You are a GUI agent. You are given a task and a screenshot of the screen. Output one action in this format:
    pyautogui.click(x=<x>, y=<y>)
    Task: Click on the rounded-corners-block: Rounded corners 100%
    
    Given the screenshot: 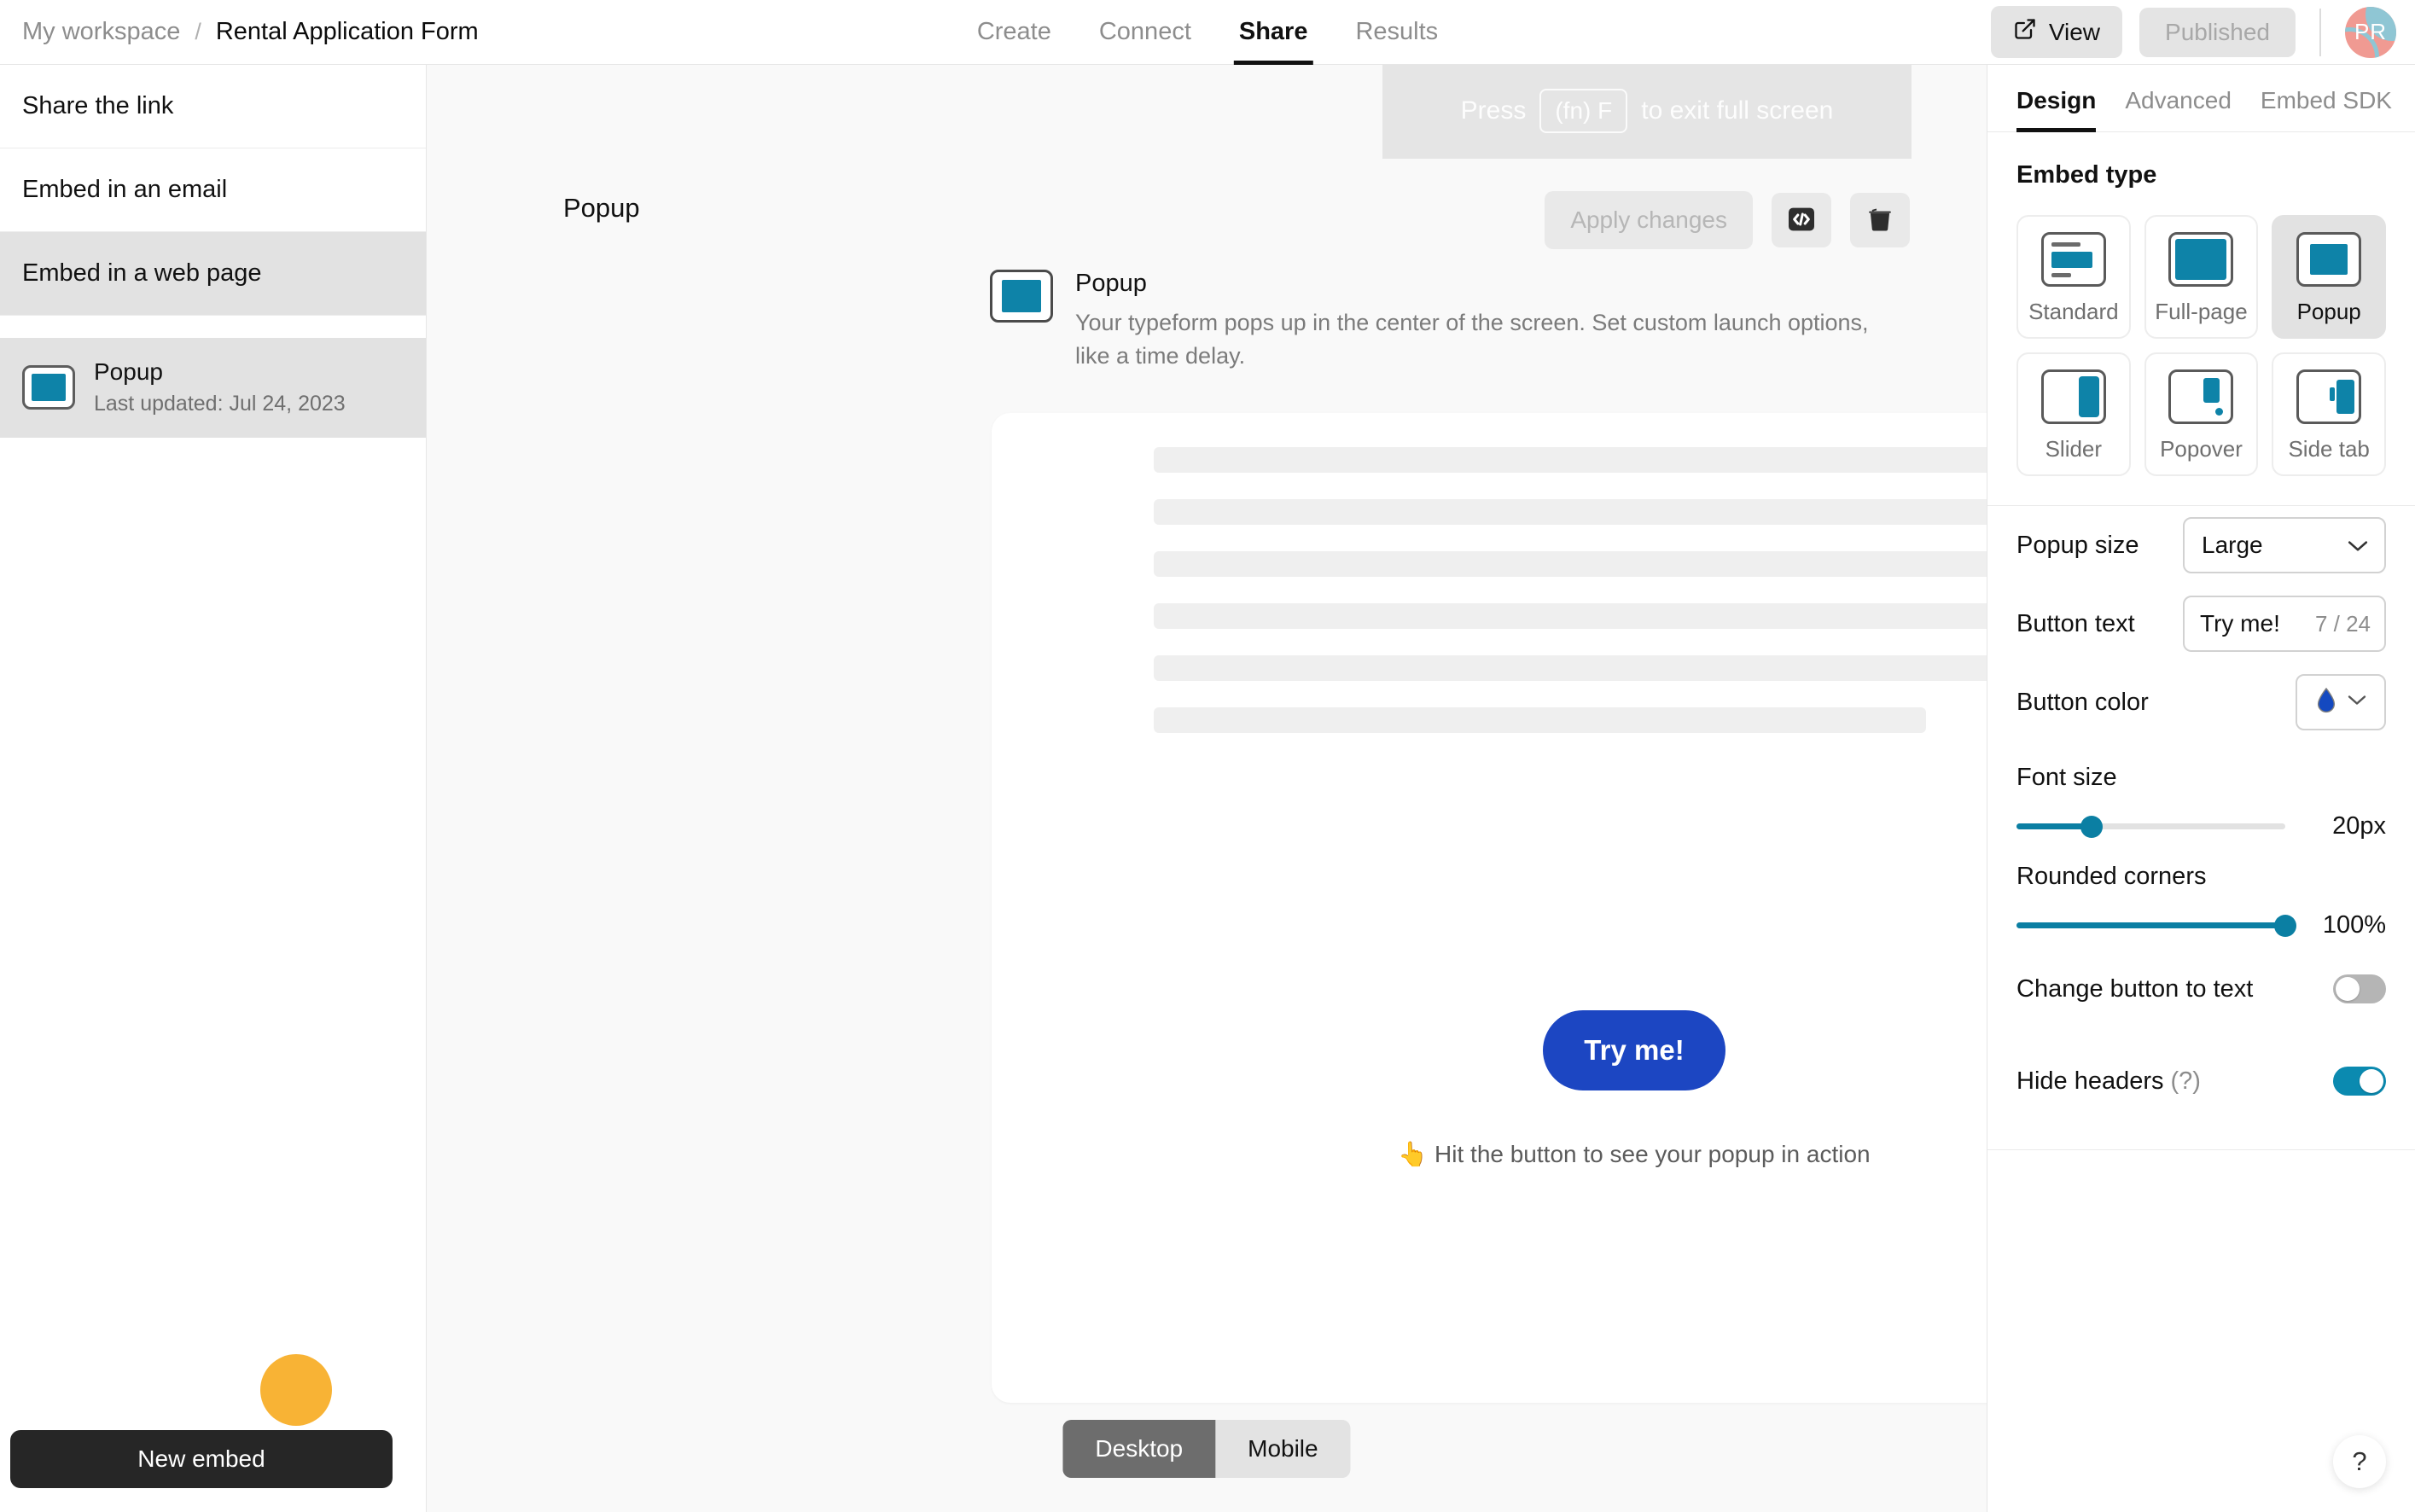 What is the action you would take?
    pyautogui.click(x=2201, y=889)
    